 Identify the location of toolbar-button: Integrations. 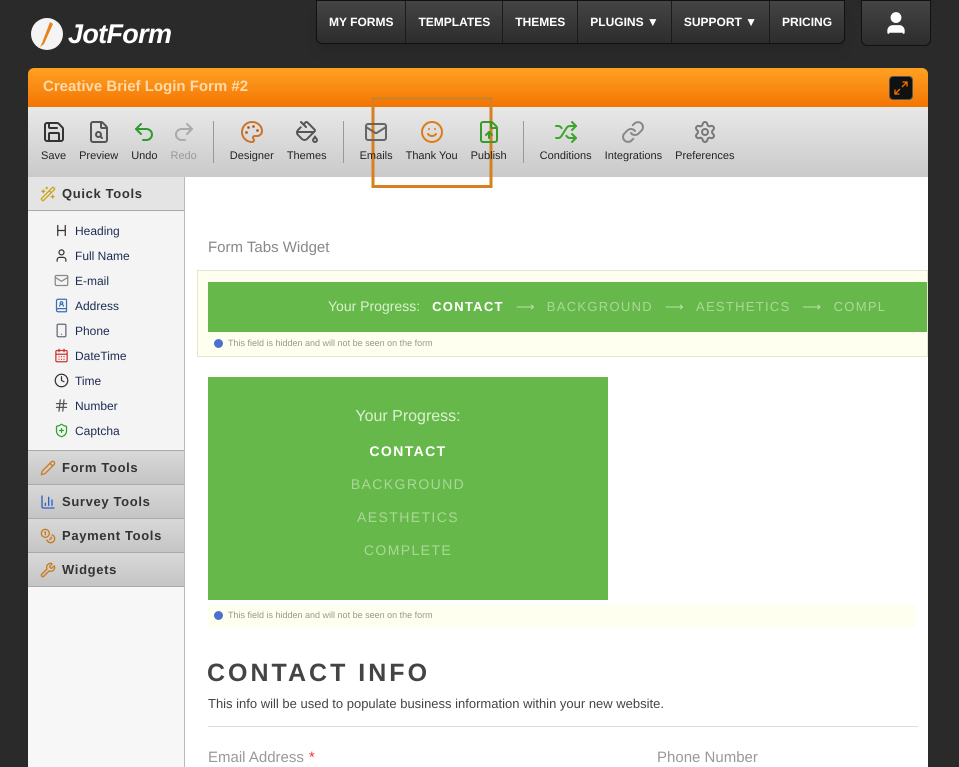
(633, 142).